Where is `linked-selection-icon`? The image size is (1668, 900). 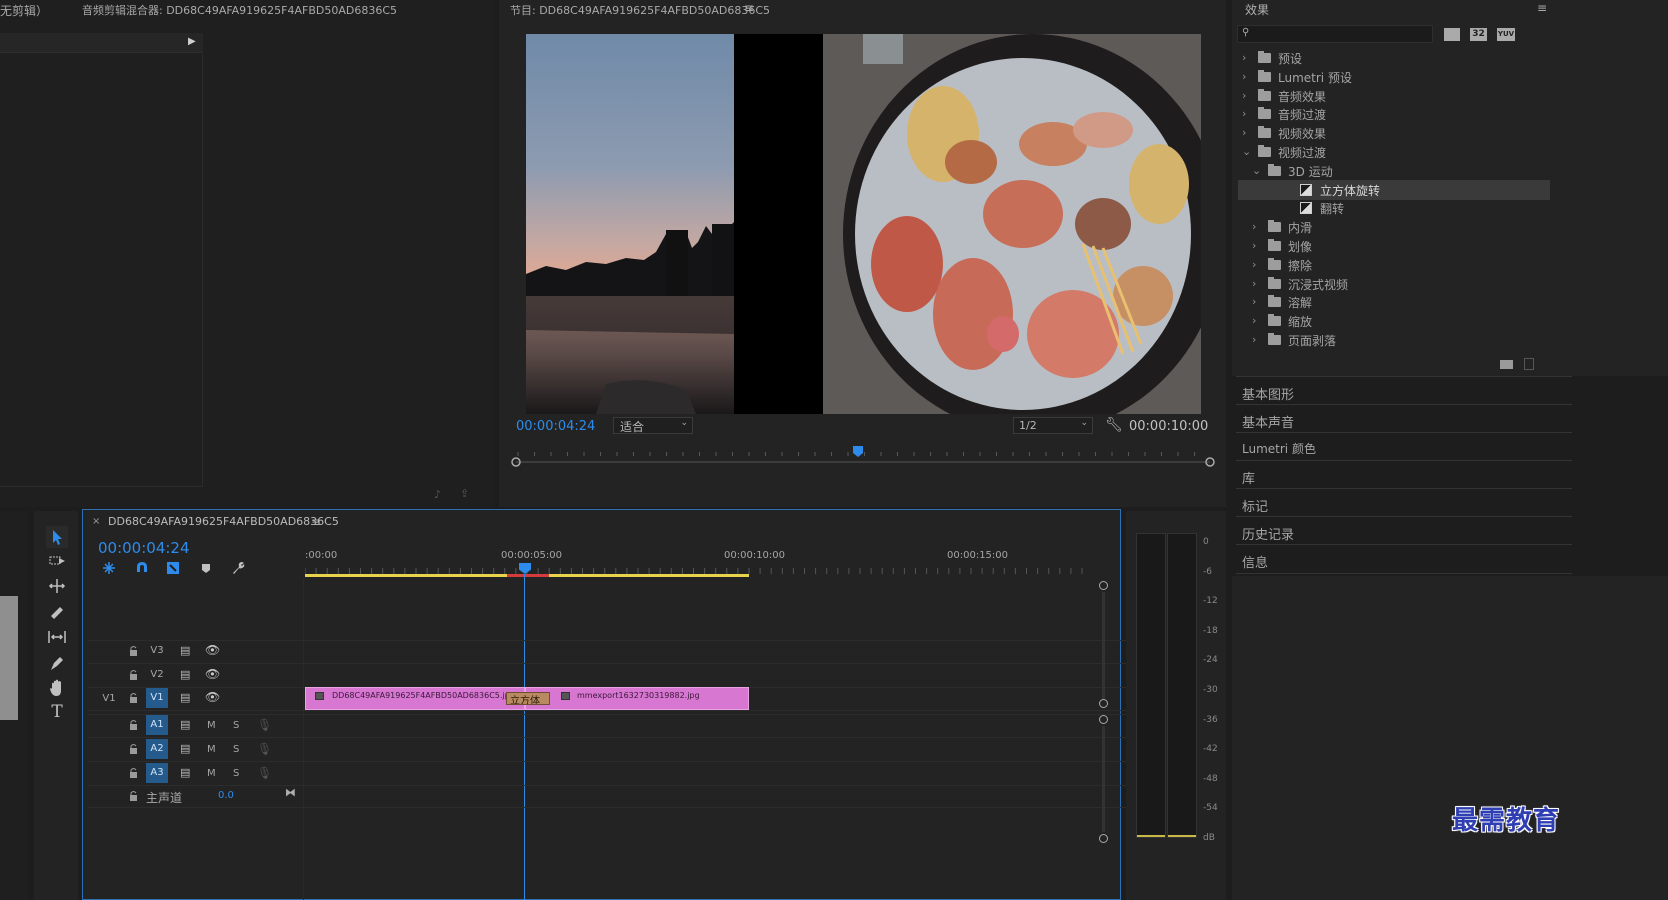 linked-selection-icon is located at coordinates (173, 568).